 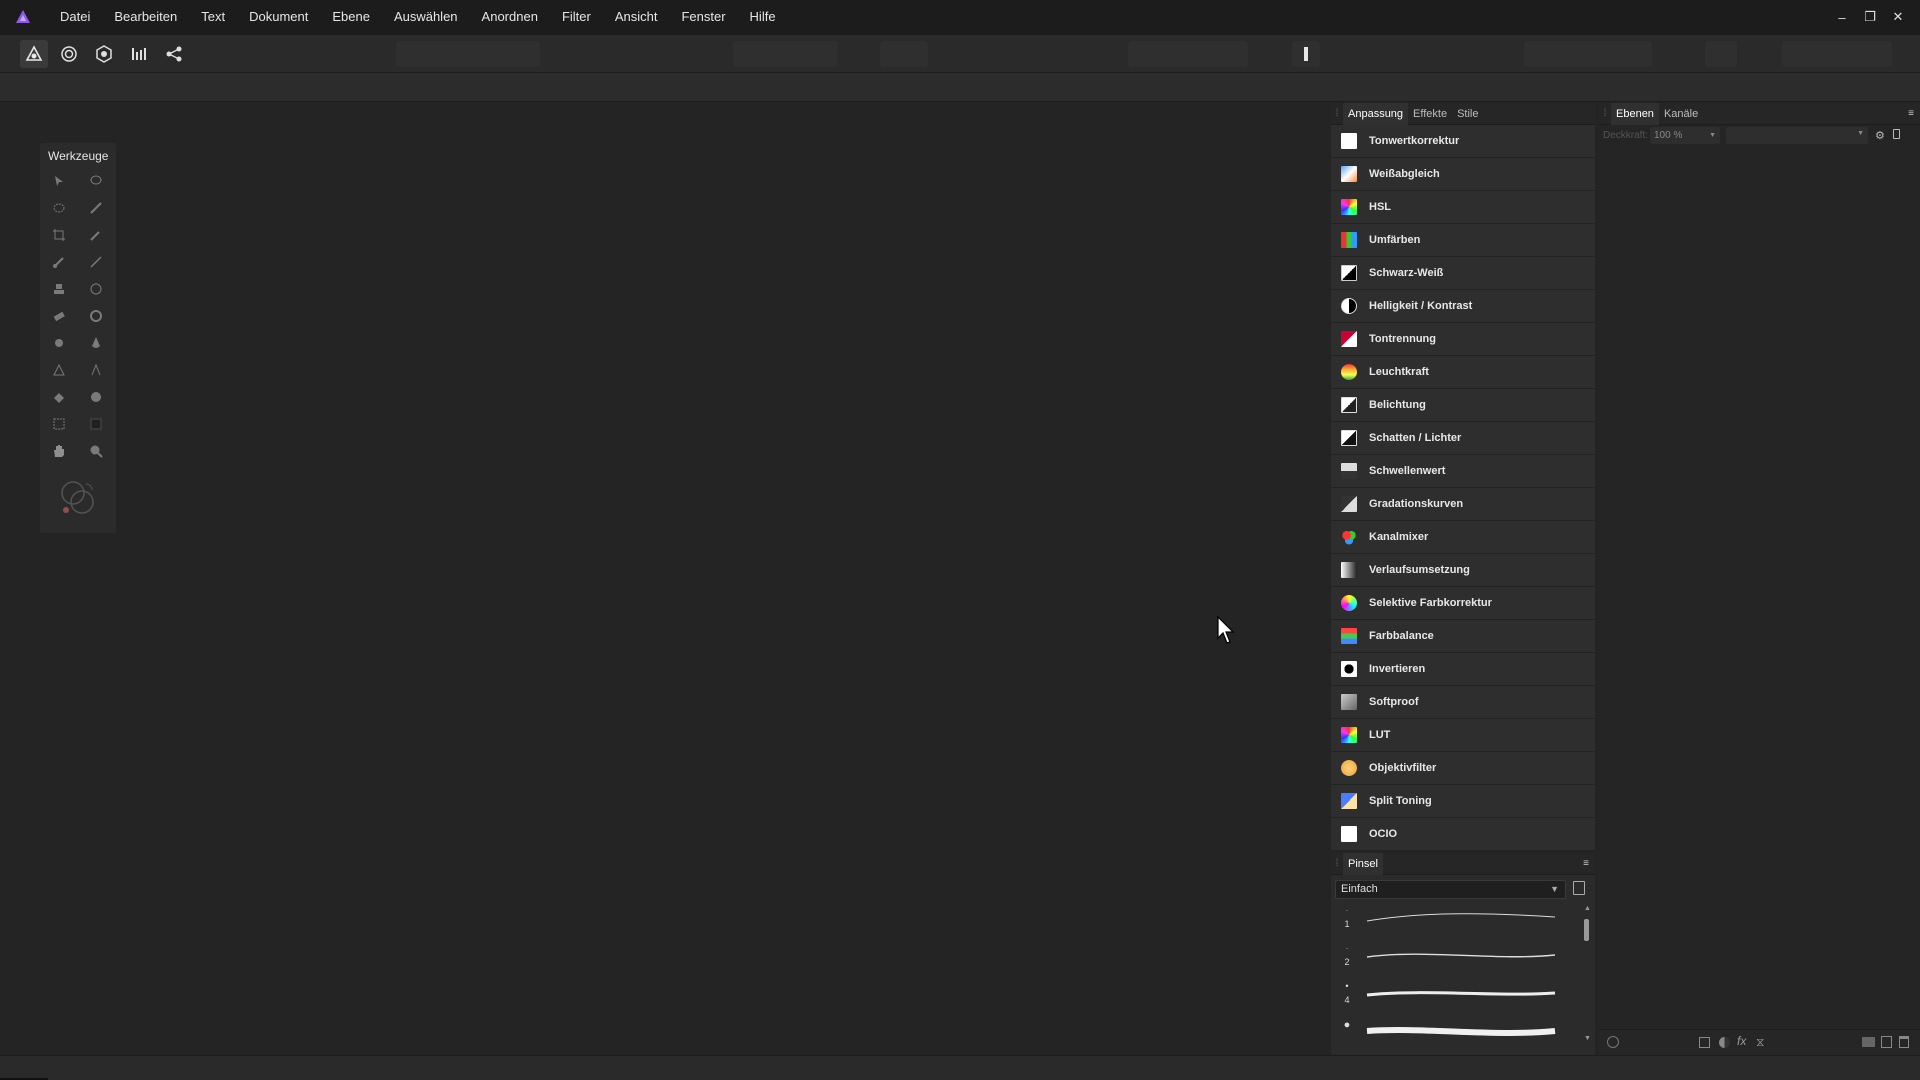 I want to click on trash-icon, so click(x=1904, y=1042).